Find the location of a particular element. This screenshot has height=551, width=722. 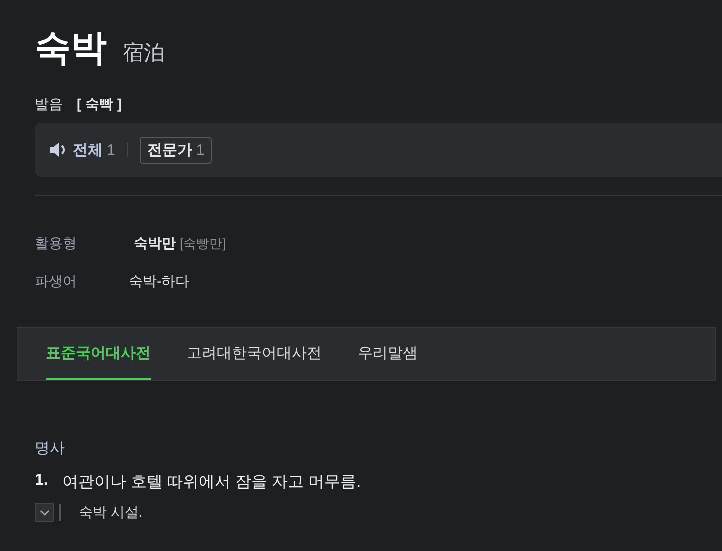

part-of-speech: 명사 is located at coordinates (50, 448).